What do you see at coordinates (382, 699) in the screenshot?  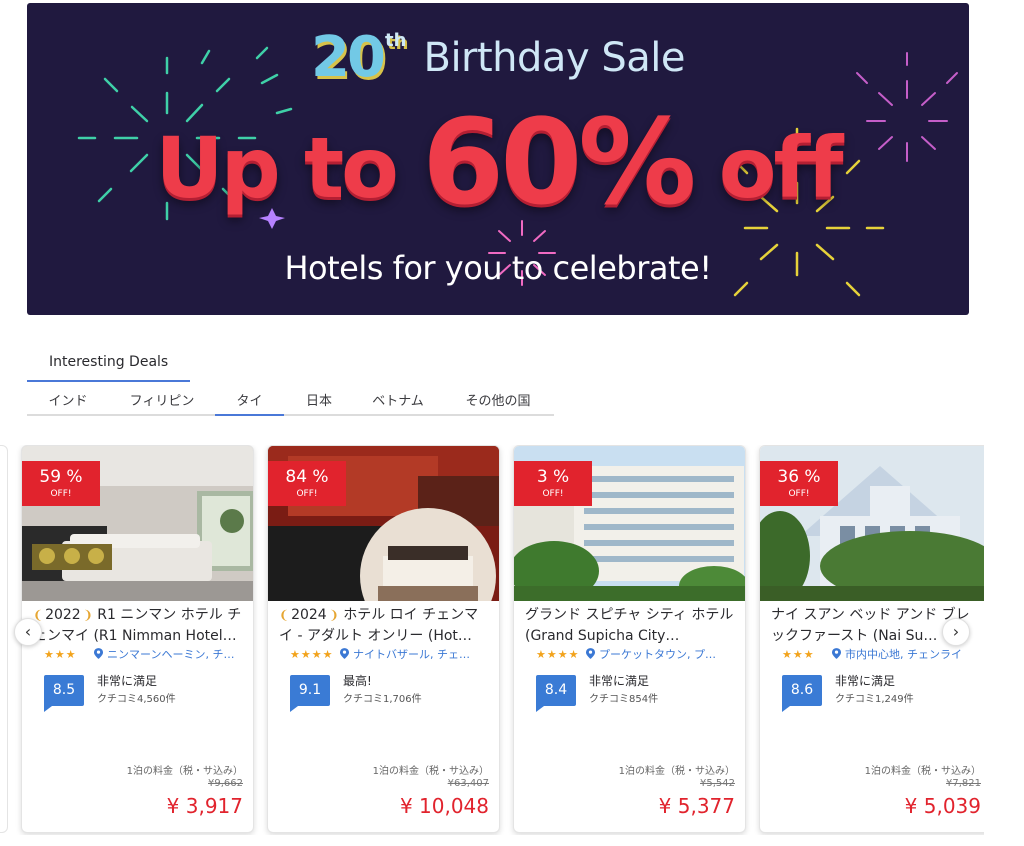 I see `review-count: クチコミ1,706件` at bounding box center [382, 699].